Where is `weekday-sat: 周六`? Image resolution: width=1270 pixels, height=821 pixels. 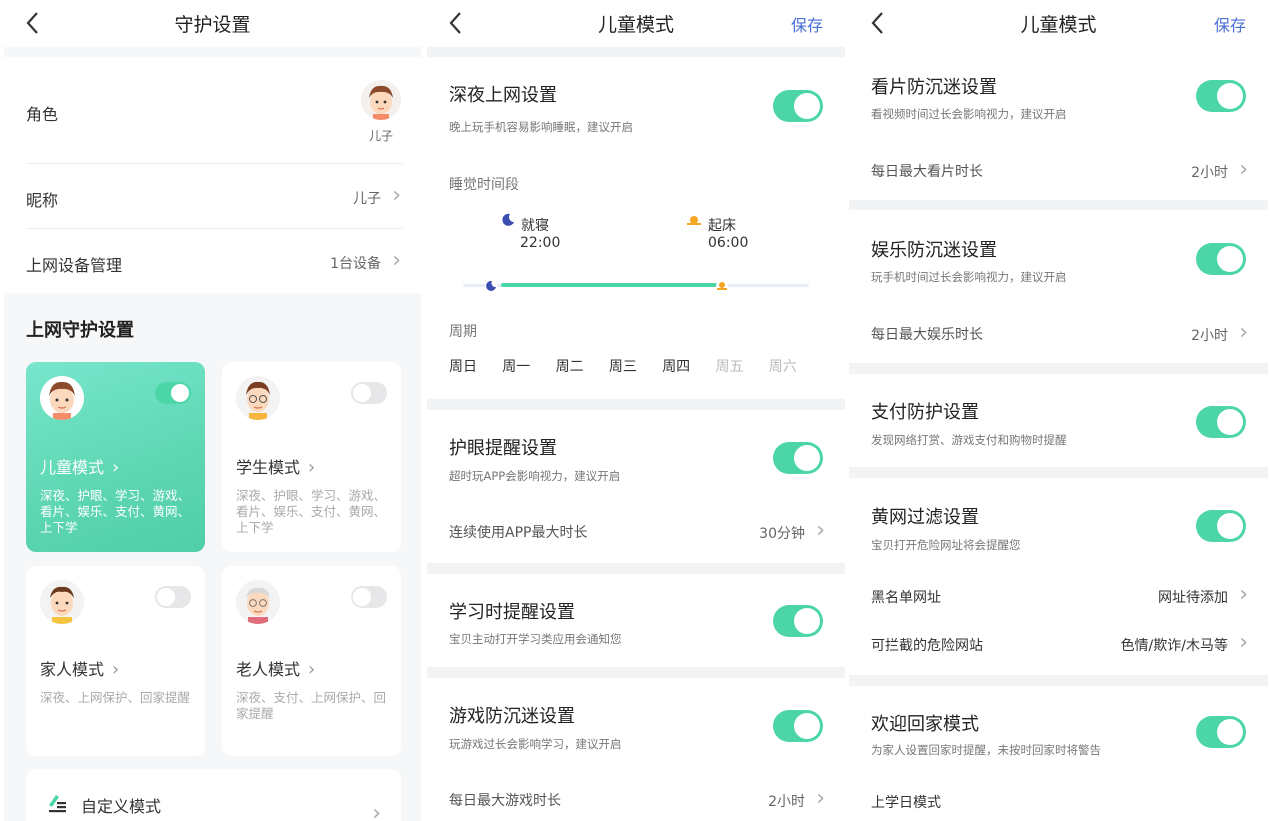
weekday-sat: 周六 is located at coordinates (795, 366).